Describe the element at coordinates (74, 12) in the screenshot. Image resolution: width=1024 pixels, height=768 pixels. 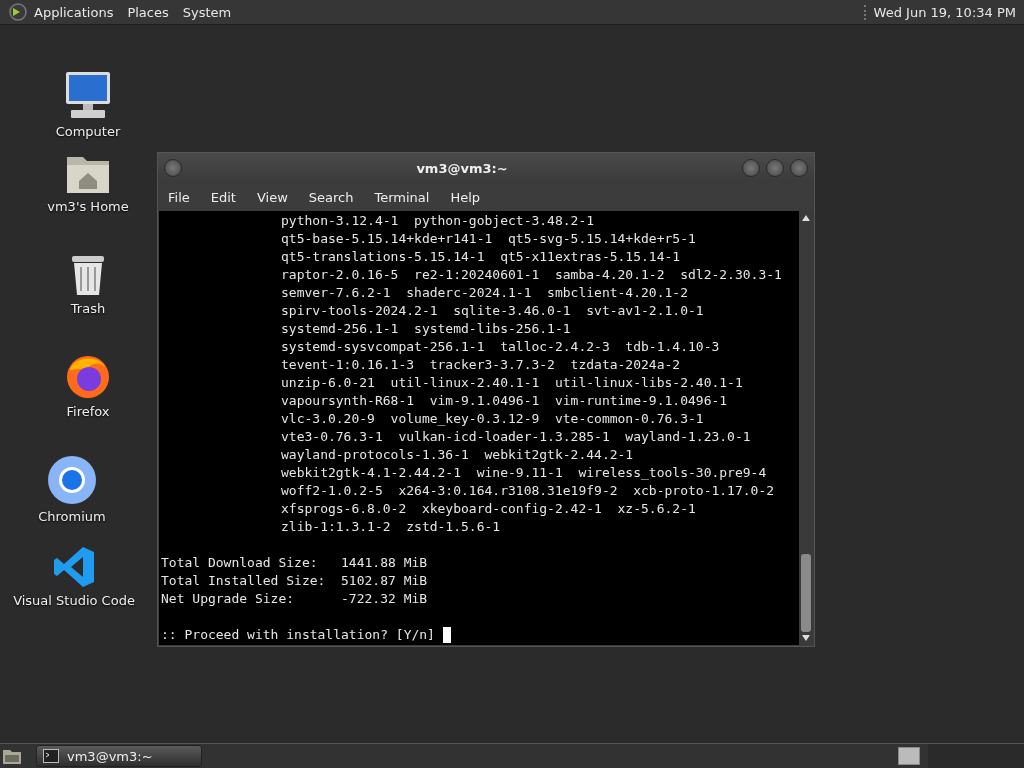
I see `panel-menu: Applications` at that location.